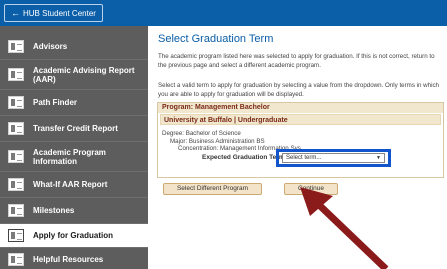  What do you see at coordinates (351, 234) in the screenshot?
I see `arrow-shaft` at bounding box center [351, 234].